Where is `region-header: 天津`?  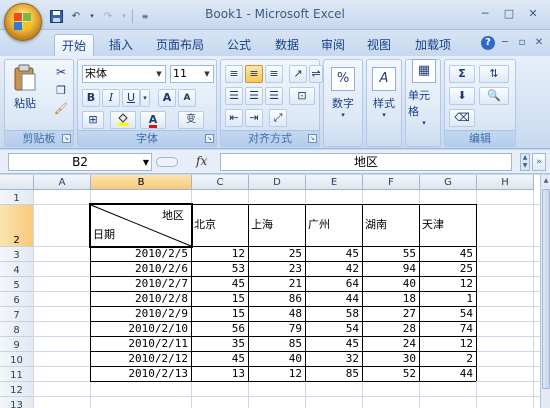
region-header: 天津 is located at coordinates (448, 225).